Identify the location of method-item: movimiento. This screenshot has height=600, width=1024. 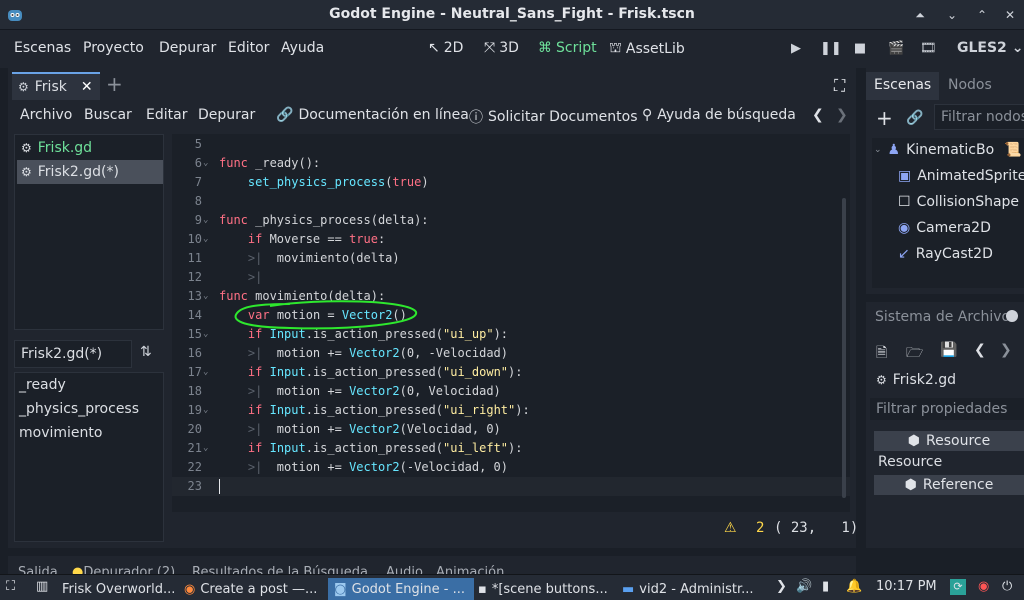
(60, 433).